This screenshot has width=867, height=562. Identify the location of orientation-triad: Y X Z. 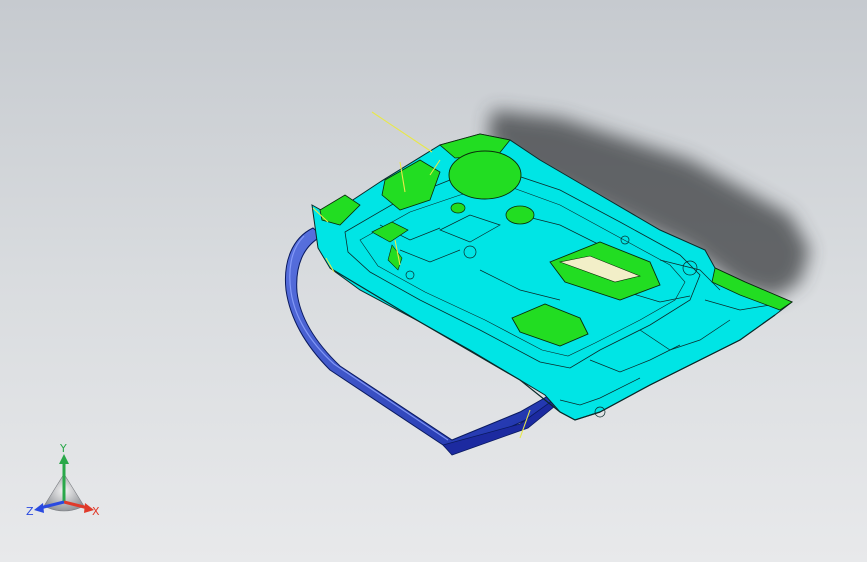
(65, 487).